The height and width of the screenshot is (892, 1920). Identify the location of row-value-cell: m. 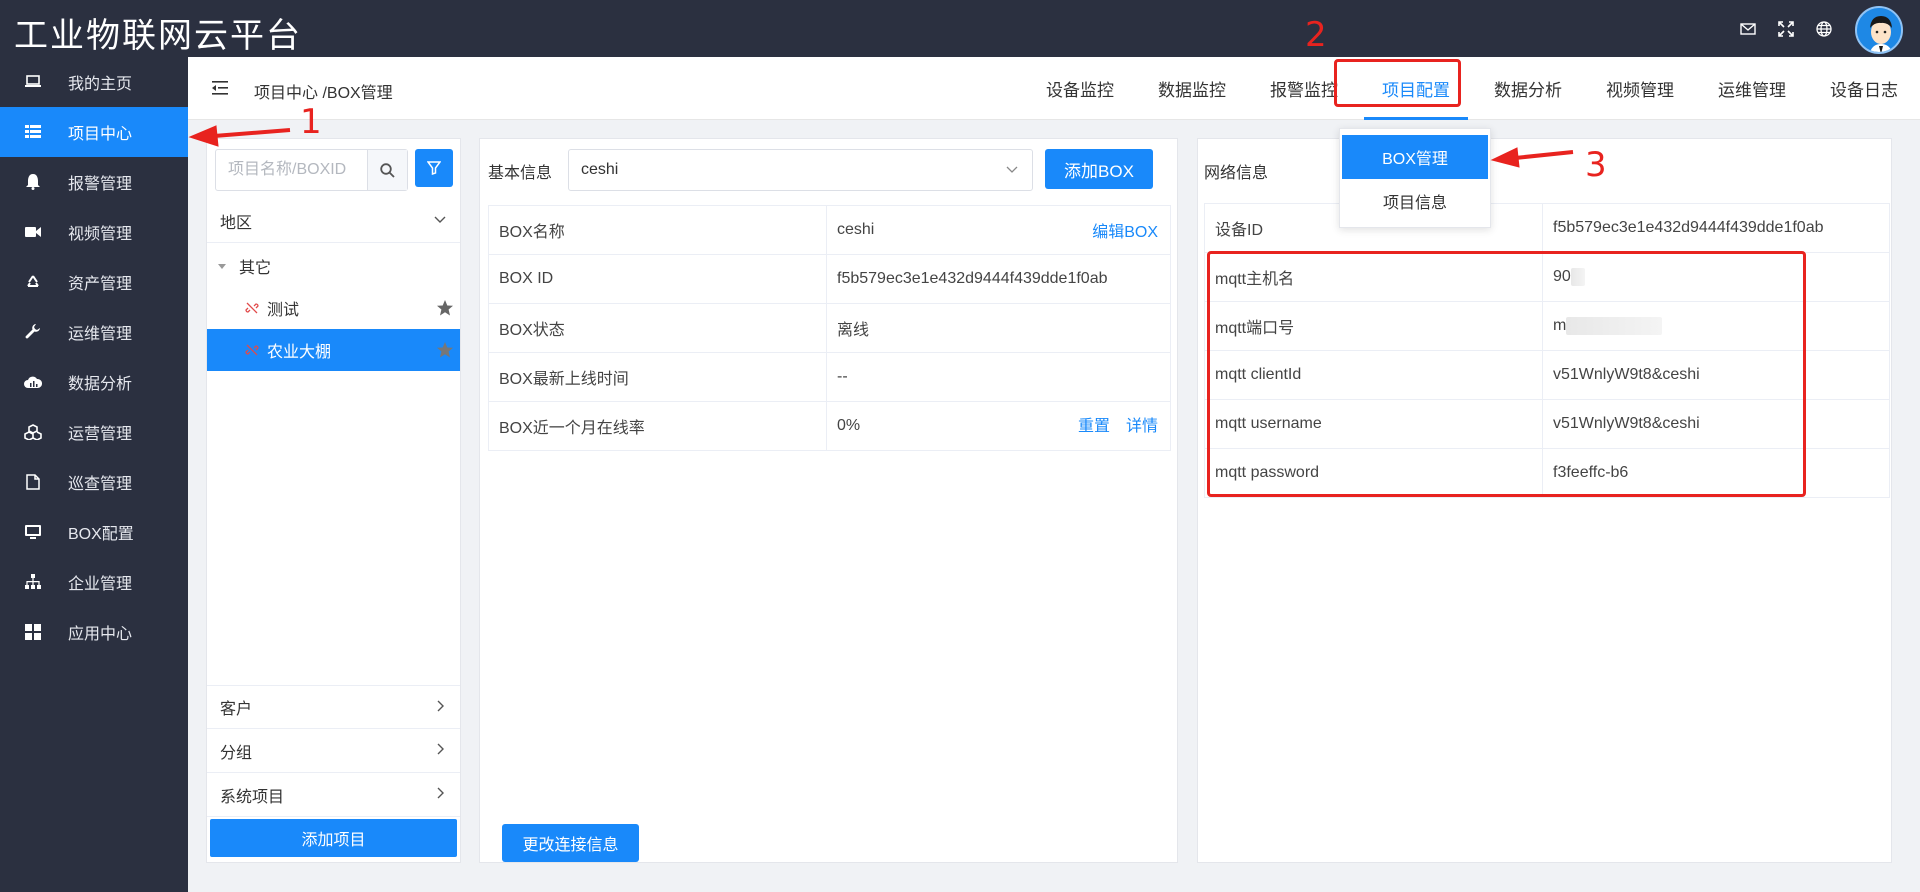
(1716, 326).